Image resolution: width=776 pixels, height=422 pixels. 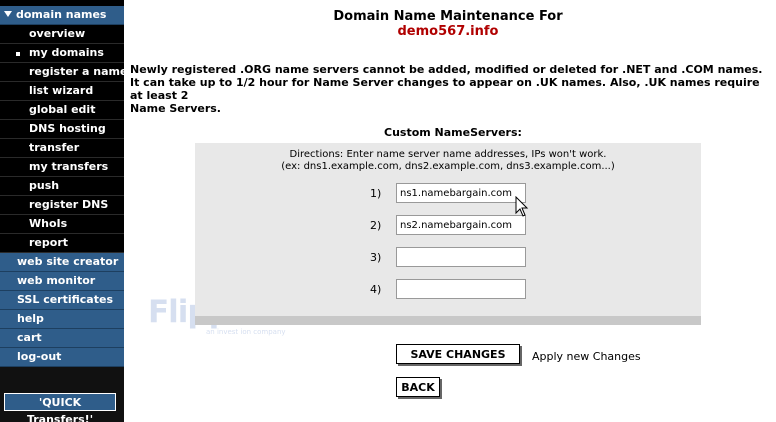 I want to click on nav-domain-names: domain names, so click(x=62, y=15).